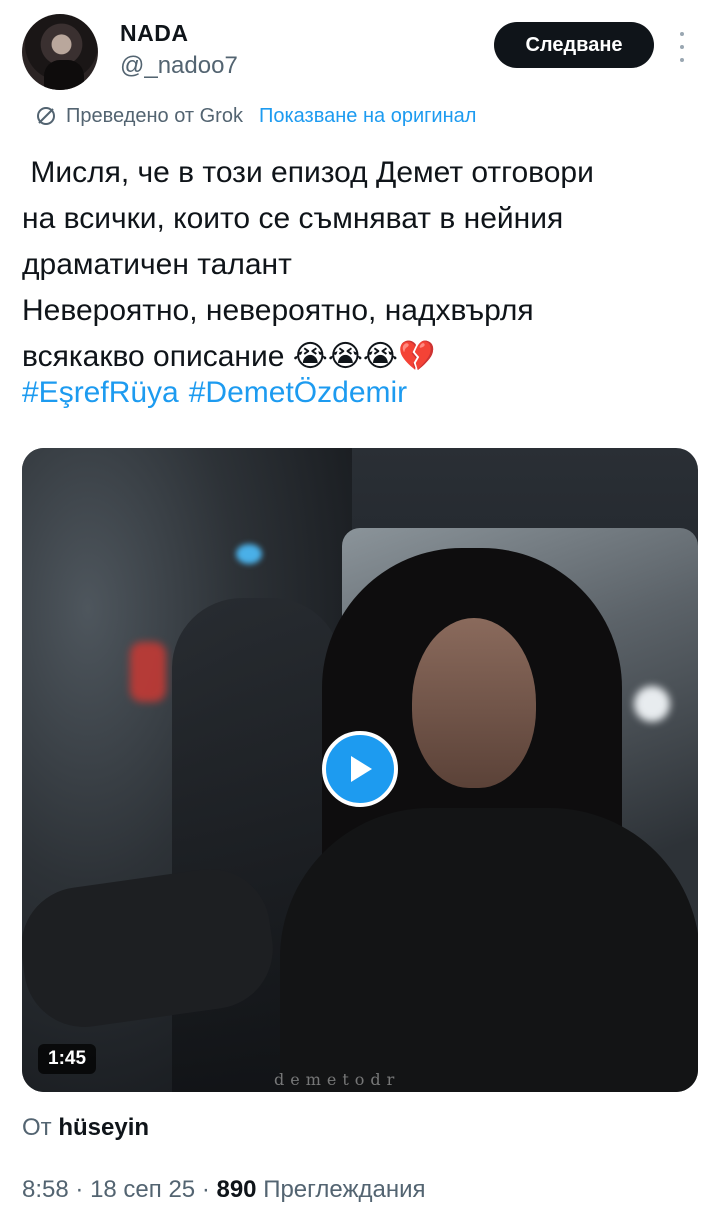 The height and width of the screenshot is (1218, 720). What do you see at coordinates (45, 1189) in the screenshot?
I see `tweet-time: 8:58` at bounding box center [45, 1189].